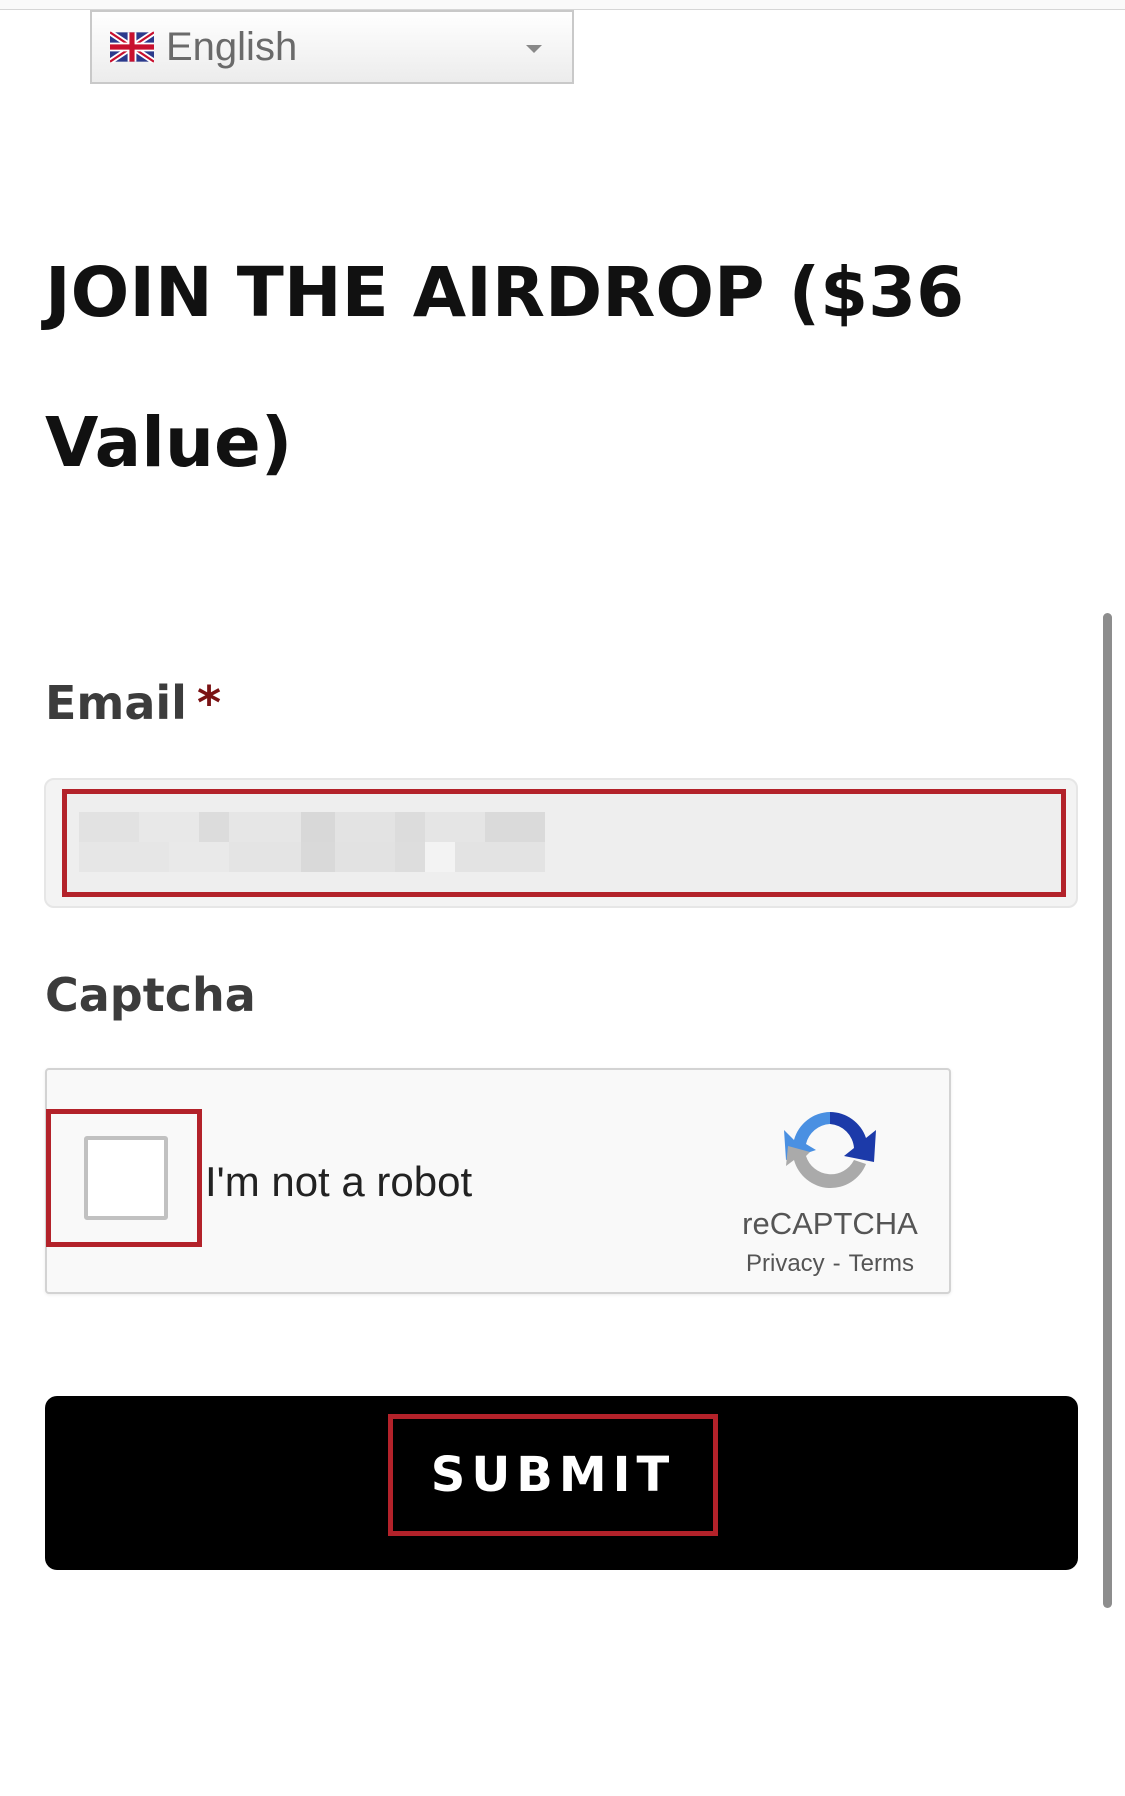 The height and width of the screenshot is (1796, 1125). What do you see at coordinates (124, 1178) in the screenshot?
I see `recaptcha-checkbox-highlight` at bounding box center [124, 1178].